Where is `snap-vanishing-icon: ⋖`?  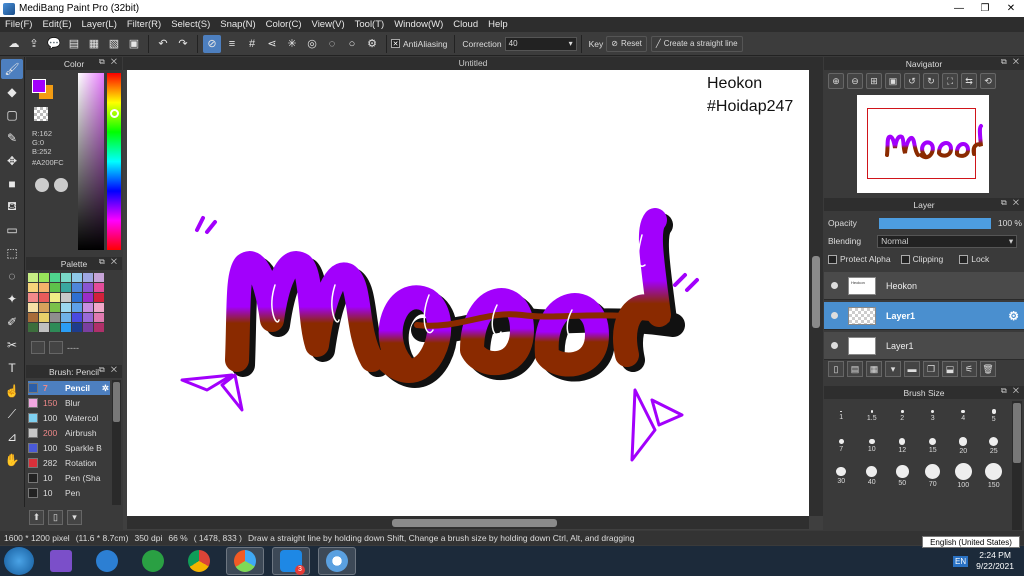 snap-vanishing-icon: ⋖ is located at coordinates (272, 44).